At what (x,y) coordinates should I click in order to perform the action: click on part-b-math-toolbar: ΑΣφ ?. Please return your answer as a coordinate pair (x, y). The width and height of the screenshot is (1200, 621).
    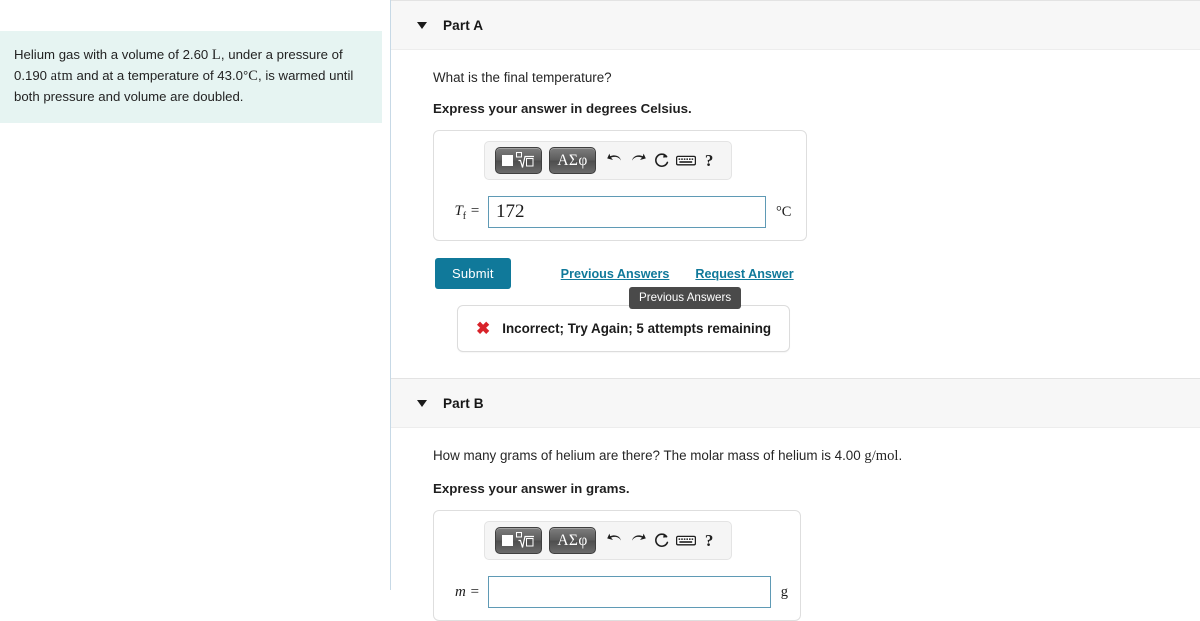
    Looking at the image, I should click on (608, 540).